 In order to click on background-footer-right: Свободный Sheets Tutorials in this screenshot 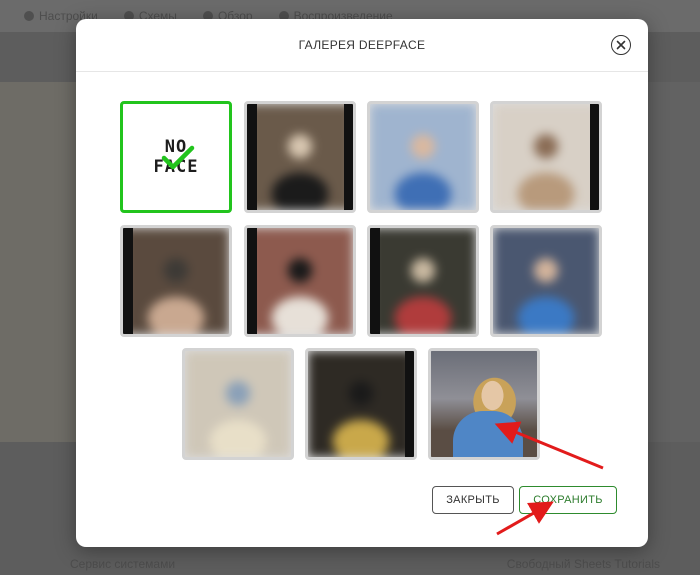, I will do `click(583, 563)`.